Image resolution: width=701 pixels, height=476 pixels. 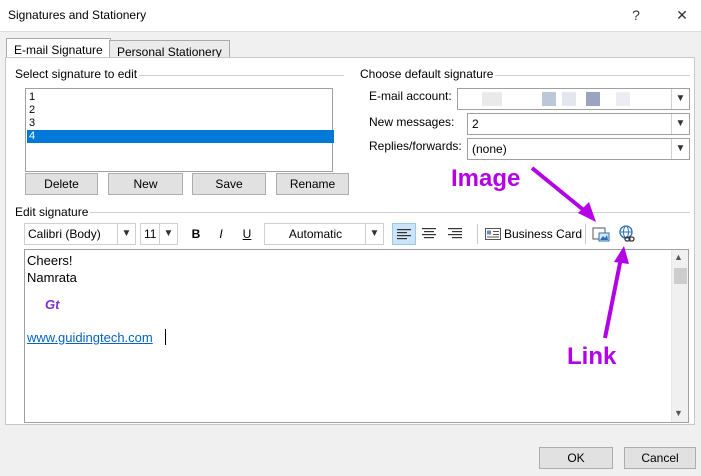 What do you see at coordinates (576, 458) in the screenshot?
I see `ok-button: OK` at bounding box center [576, 458].